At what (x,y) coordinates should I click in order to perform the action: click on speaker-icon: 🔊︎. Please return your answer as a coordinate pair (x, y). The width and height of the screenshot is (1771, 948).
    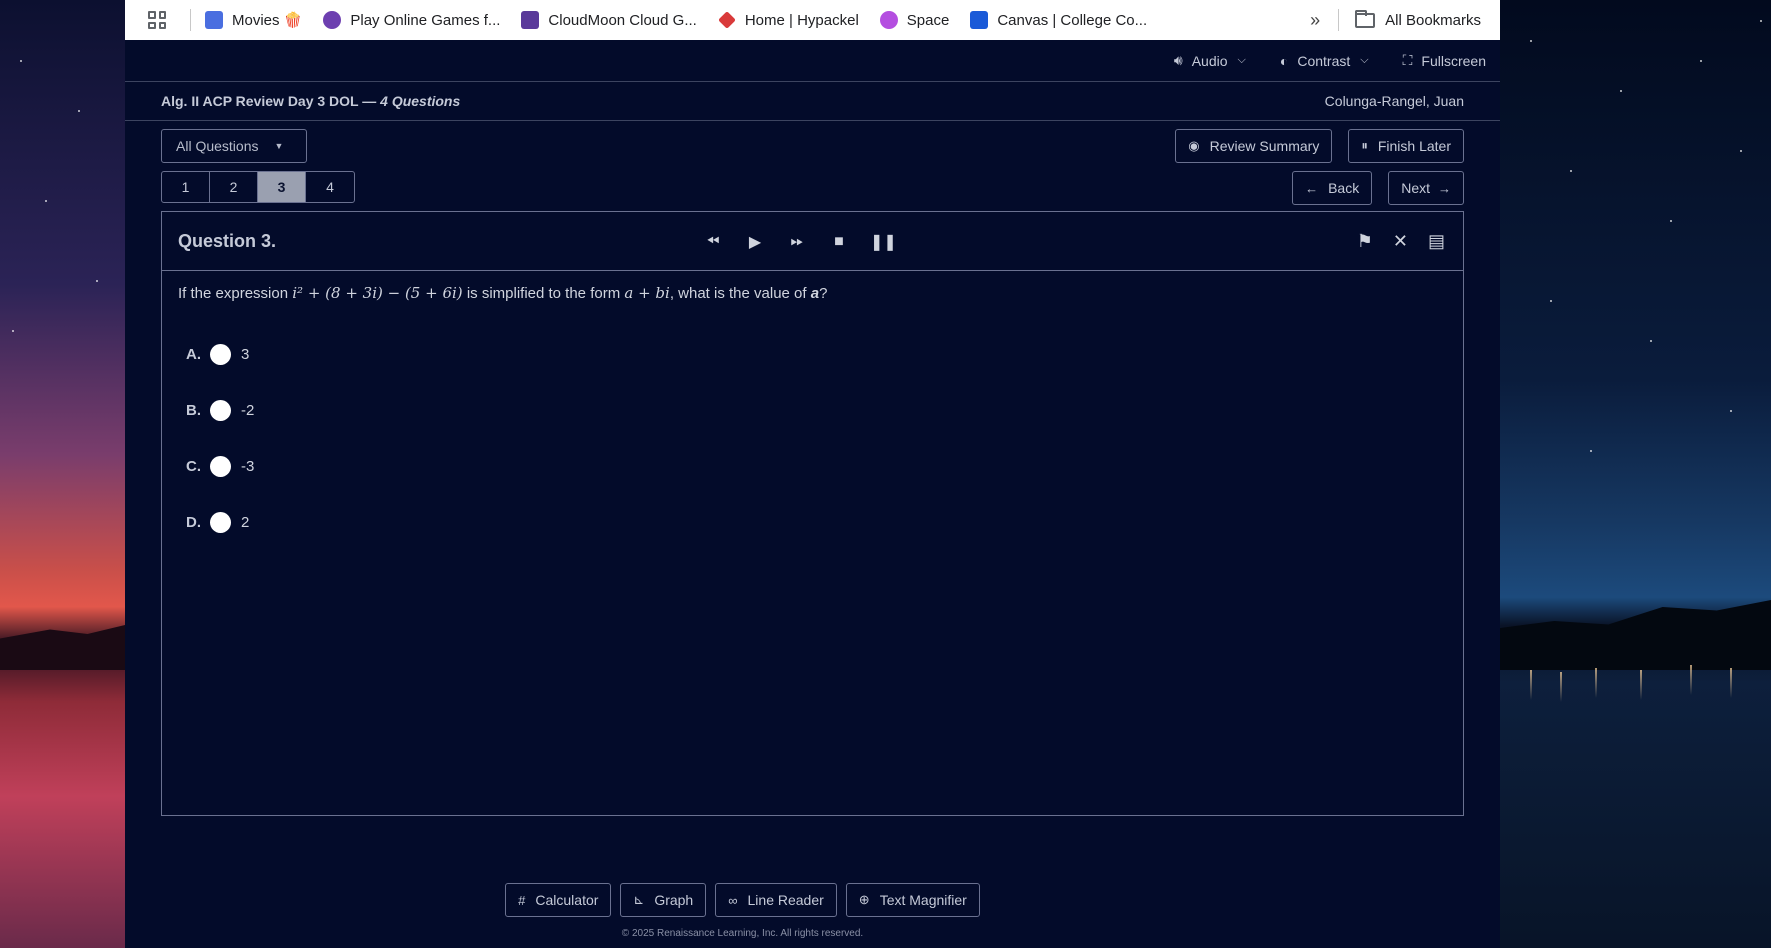
    Looking at the image, I should click on (1178, 60).